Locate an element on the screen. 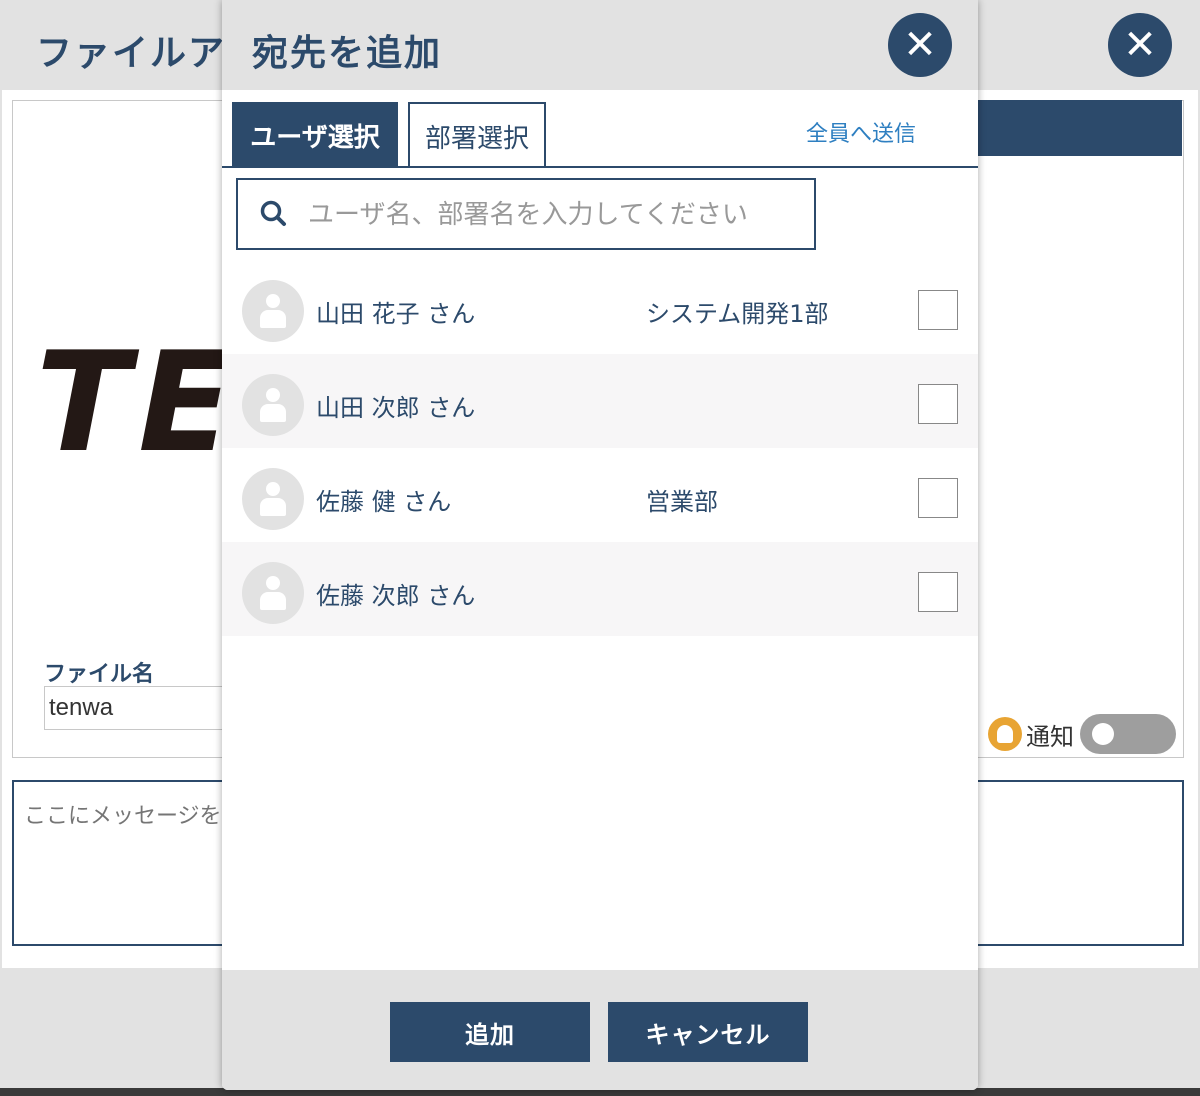 This screenshot has width=1200, height=1096. background-dialog-title: ファイルア is located at coordinates (131, 53).